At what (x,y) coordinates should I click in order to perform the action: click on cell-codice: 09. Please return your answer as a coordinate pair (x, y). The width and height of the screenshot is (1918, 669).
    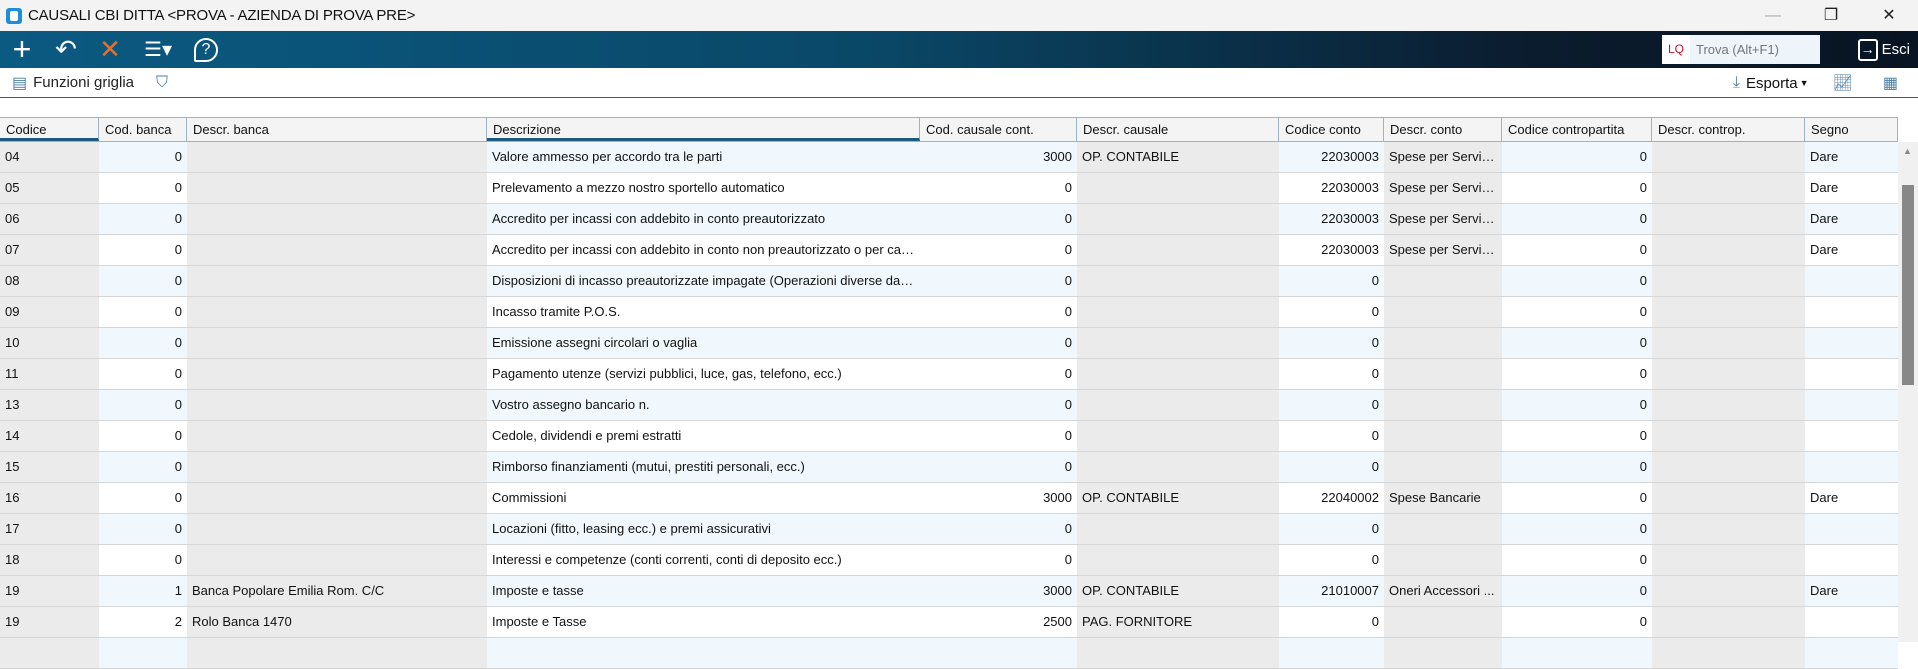
    Looking at the image, I should click on (49, 312).